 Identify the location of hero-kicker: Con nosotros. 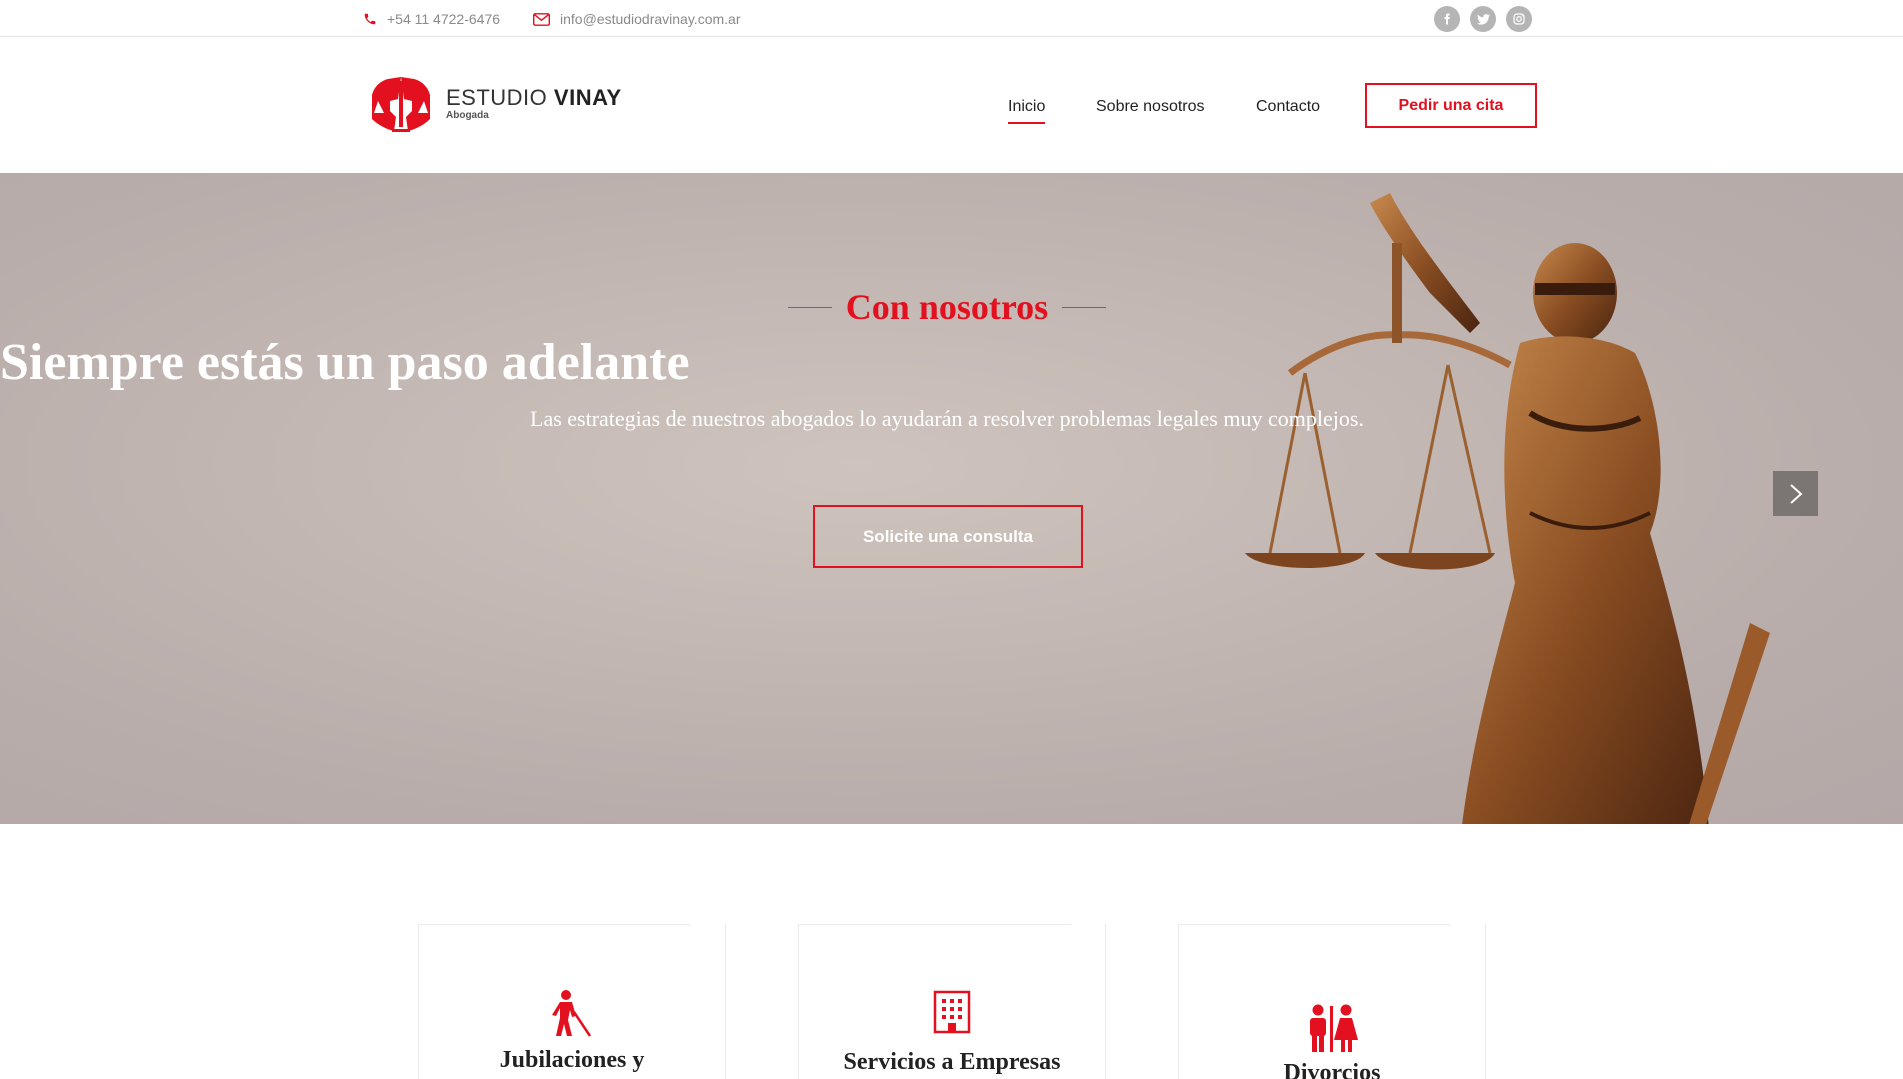
(947, 307).